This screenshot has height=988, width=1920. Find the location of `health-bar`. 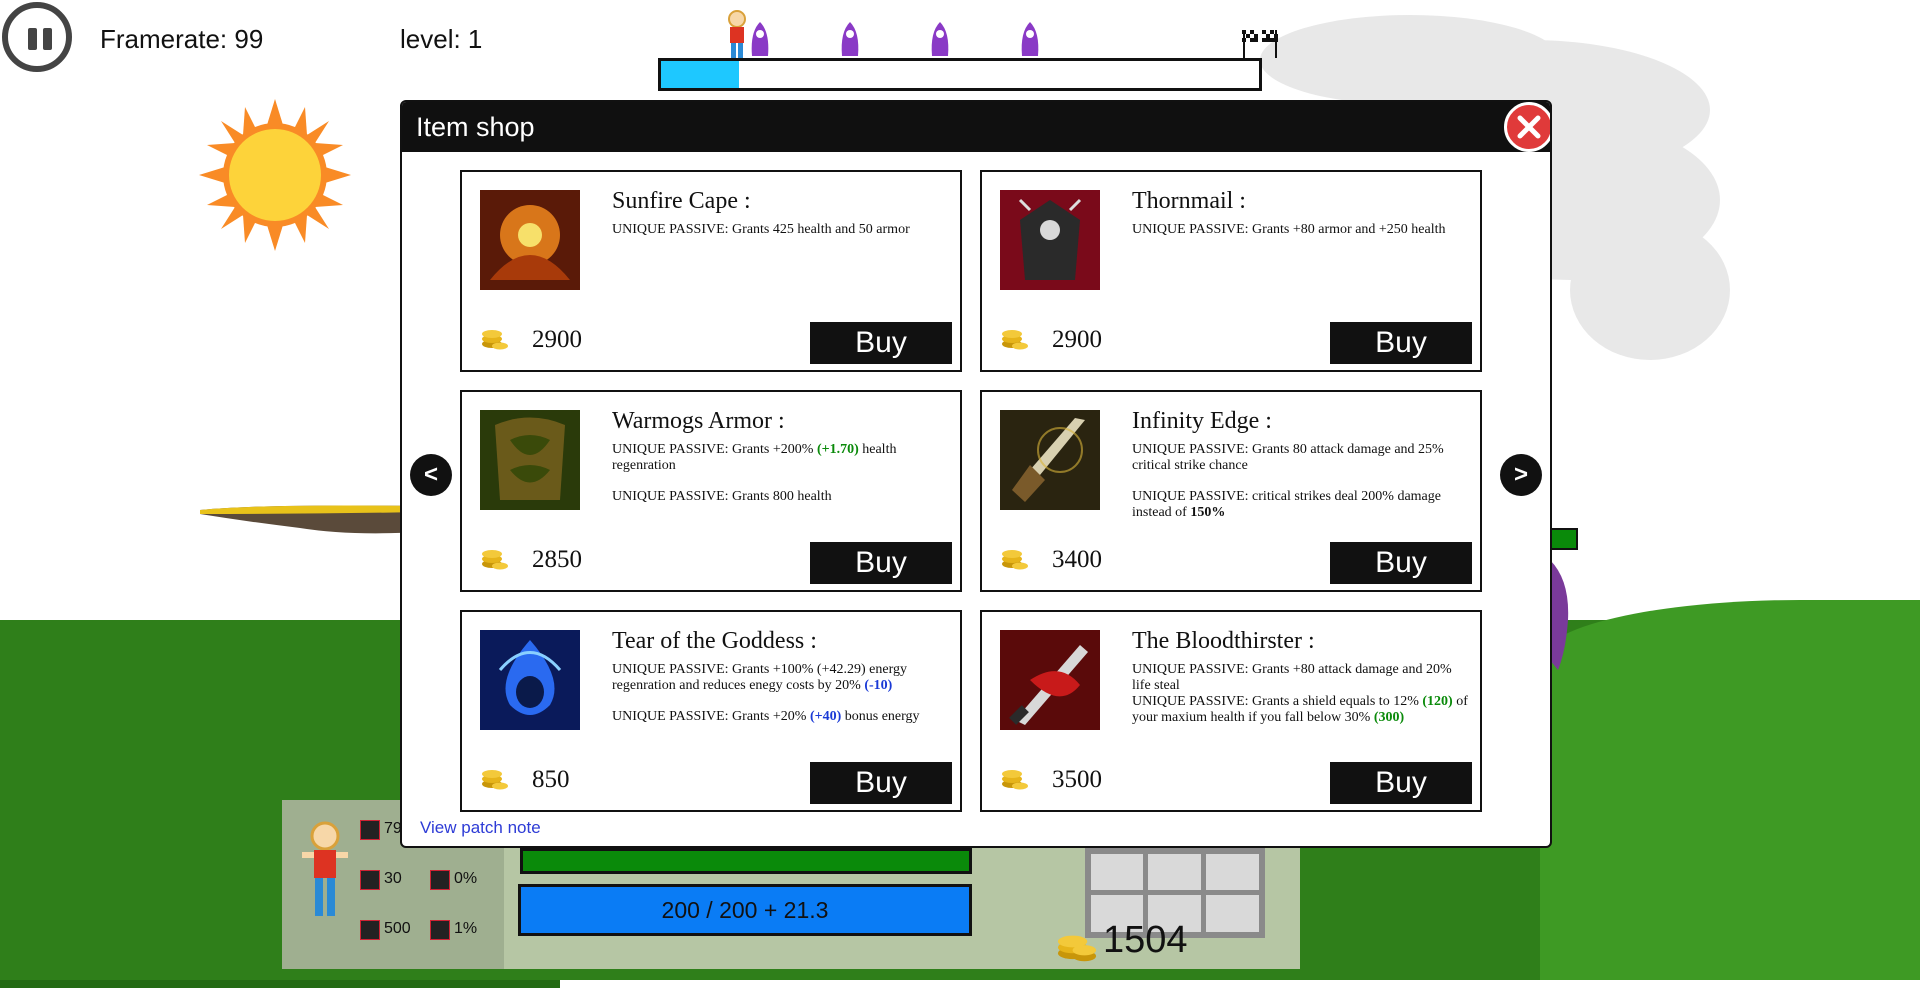

health-bar is located at coordinates (746, 861).